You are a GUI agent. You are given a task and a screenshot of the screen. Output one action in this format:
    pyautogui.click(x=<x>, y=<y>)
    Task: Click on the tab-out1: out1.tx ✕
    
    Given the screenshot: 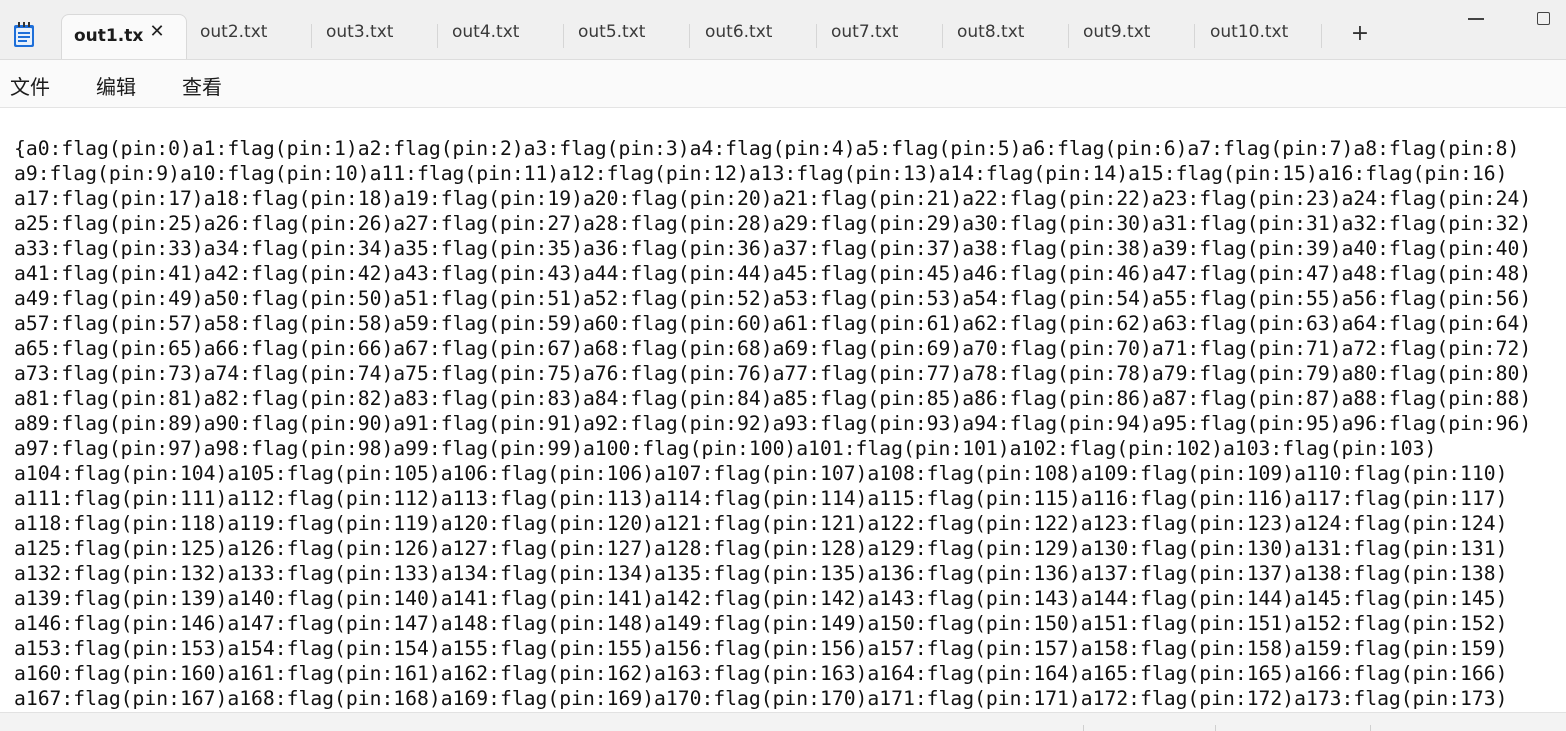 What is the action you would take?
    pyautogui.click(x=124, y=36)
    